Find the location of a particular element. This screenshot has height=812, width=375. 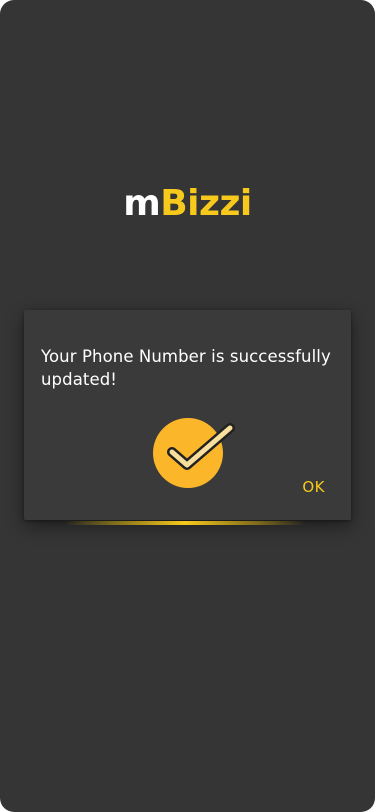

ok-button: OK is located at coordinates (313, 487).